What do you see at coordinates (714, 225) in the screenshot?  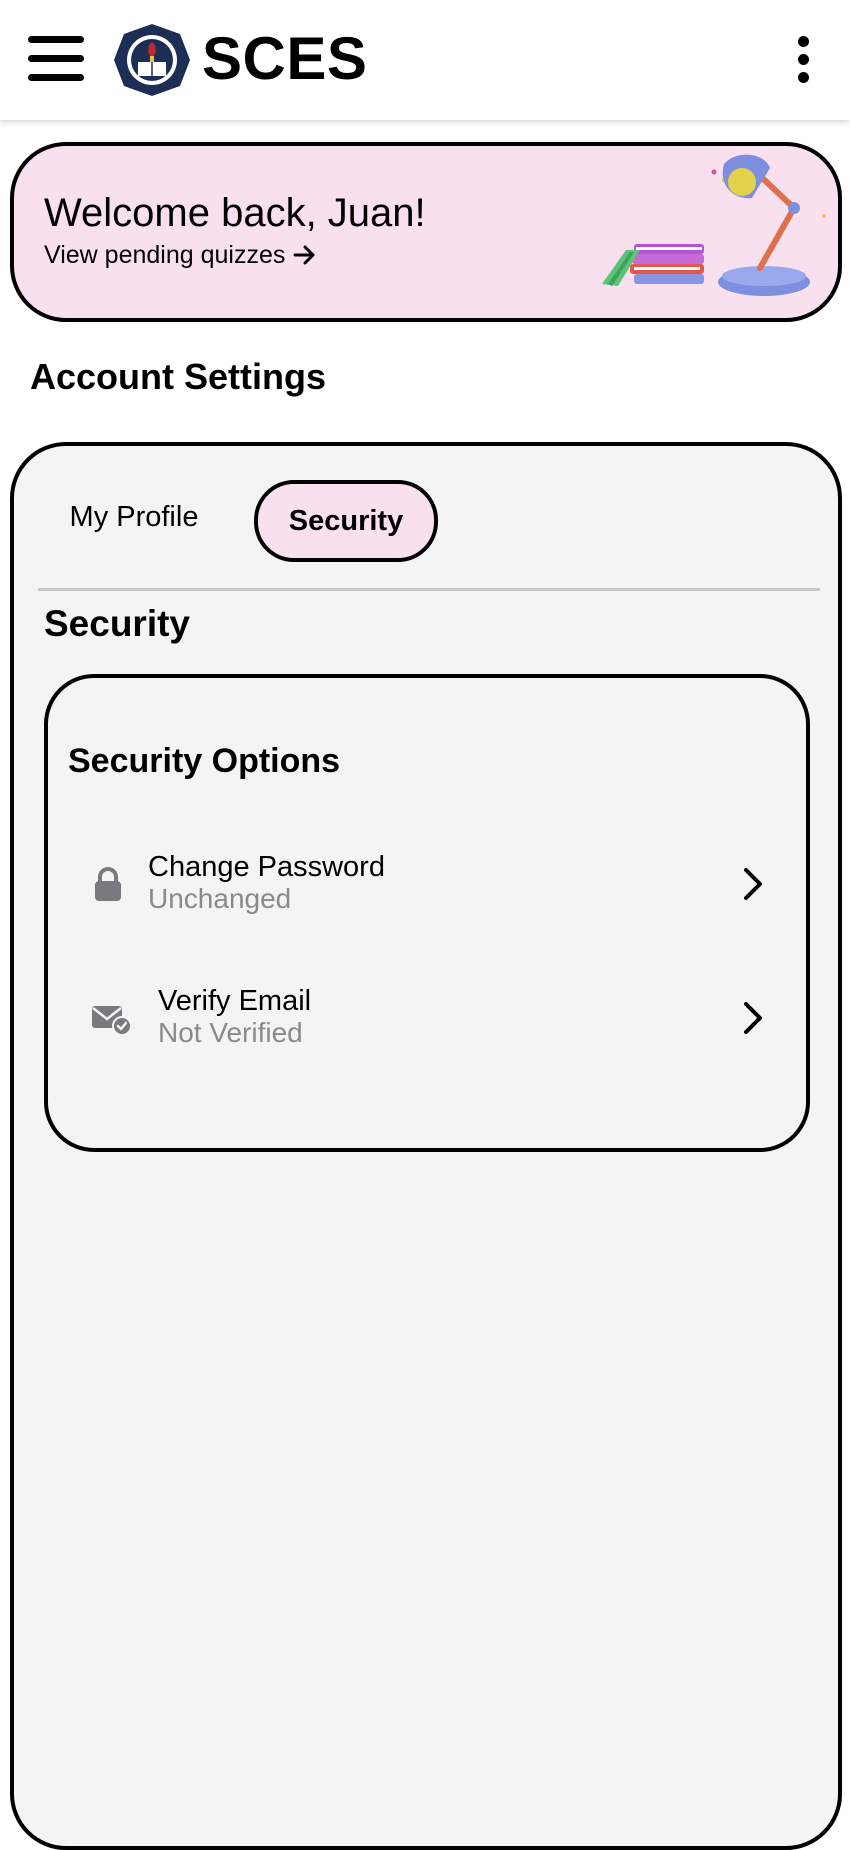 I see `desk-lamp-books-illustration` at bounding box center [714, 225].